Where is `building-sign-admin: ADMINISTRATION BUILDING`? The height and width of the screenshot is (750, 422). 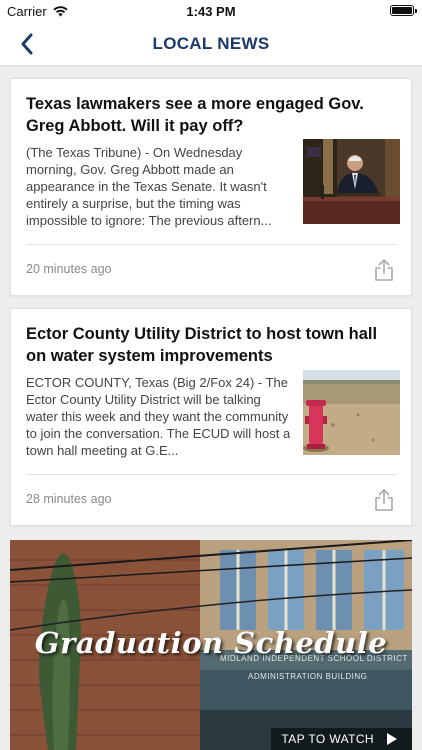
building-sign-admin: ADMINISTRATION BUILDING is located at coordinates (308, 676).